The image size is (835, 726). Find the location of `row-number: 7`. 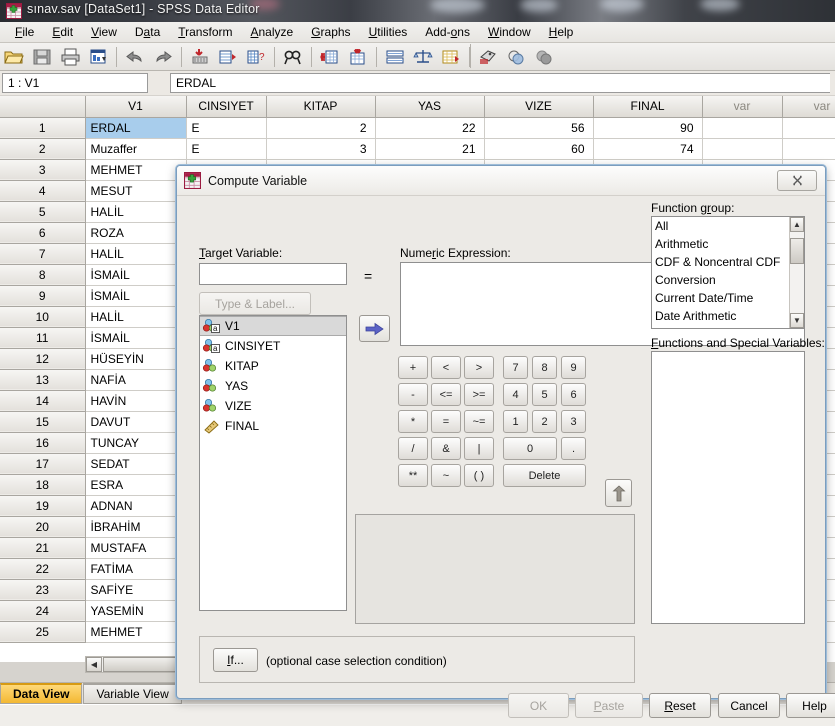

row-number: 7 is located at coordinates (43, 254).